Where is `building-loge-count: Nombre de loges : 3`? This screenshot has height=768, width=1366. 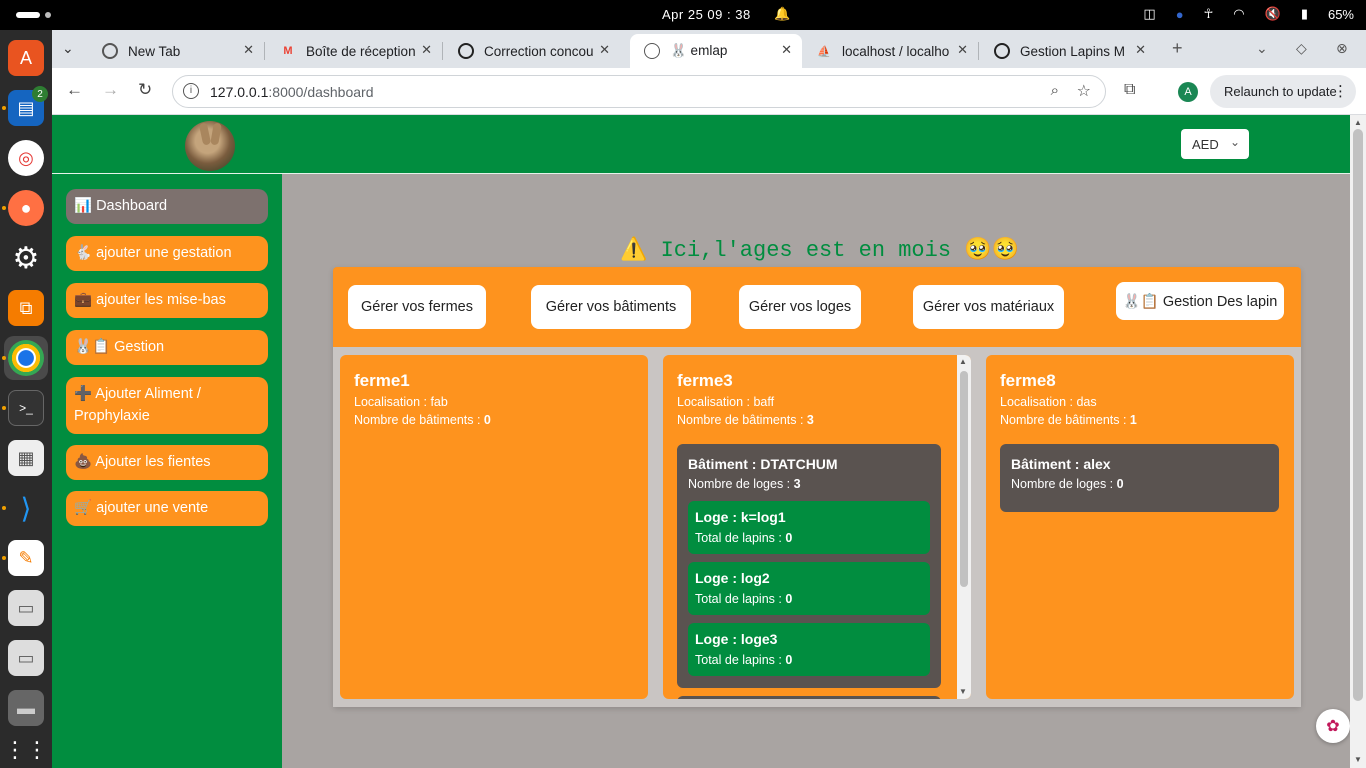 building-loge-count: Nombre de loges : 3 is located at coordinates (744, 484).